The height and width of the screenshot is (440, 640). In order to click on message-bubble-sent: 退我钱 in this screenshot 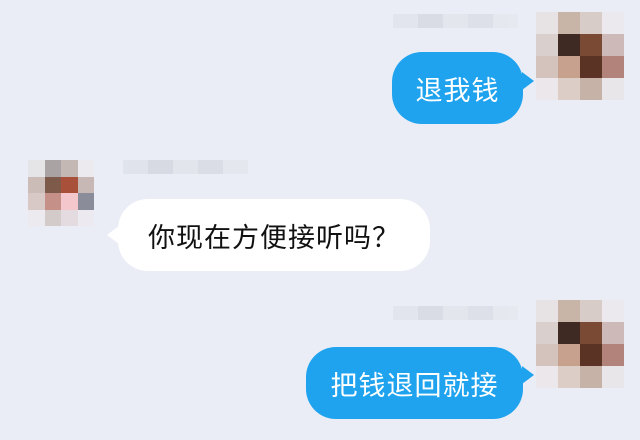, I will do `click(457, 88)`.